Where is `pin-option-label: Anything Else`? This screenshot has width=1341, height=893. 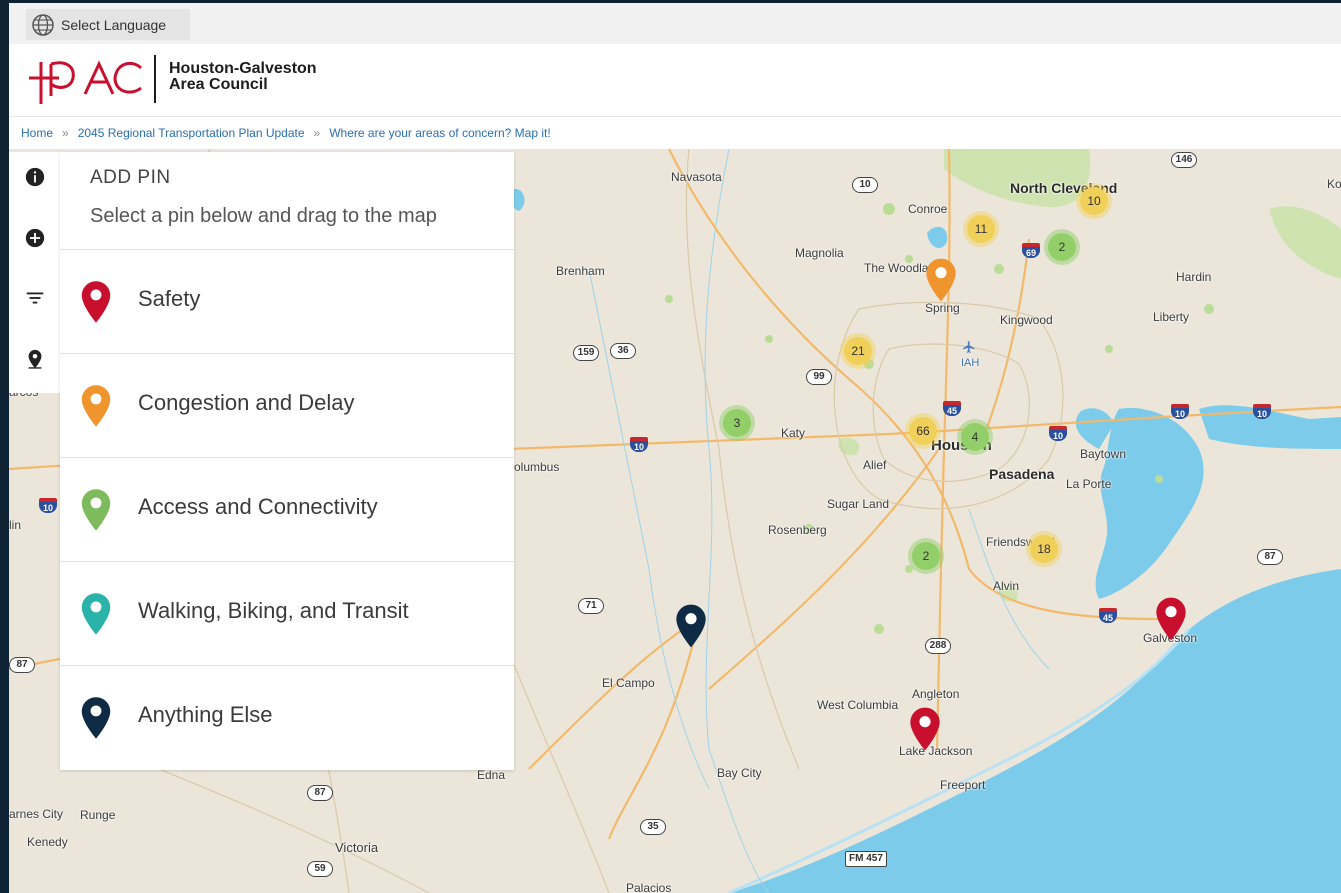 pin-option-label: Anything Else is located at coordinates (205, 714).